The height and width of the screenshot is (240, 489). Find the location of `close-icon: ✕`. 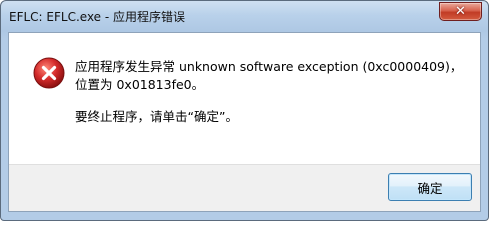

close-icon: ✕ is located at coordinates (460, 11).